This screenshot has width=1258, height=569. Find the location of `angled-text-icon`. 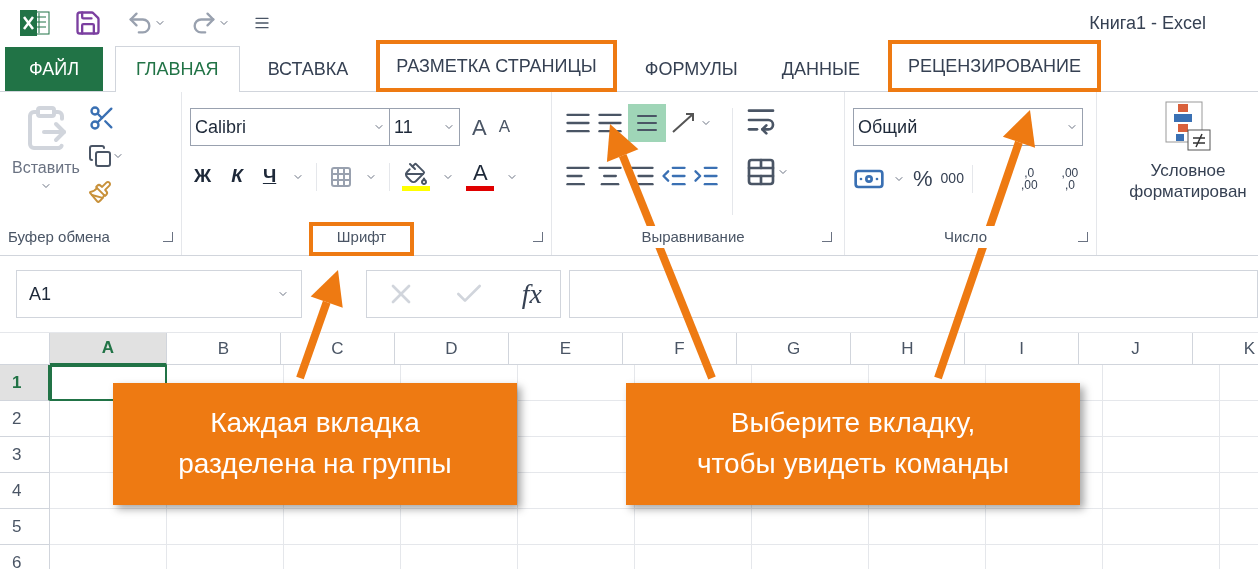

angled-text-icon is located at coordinates (683, 123).